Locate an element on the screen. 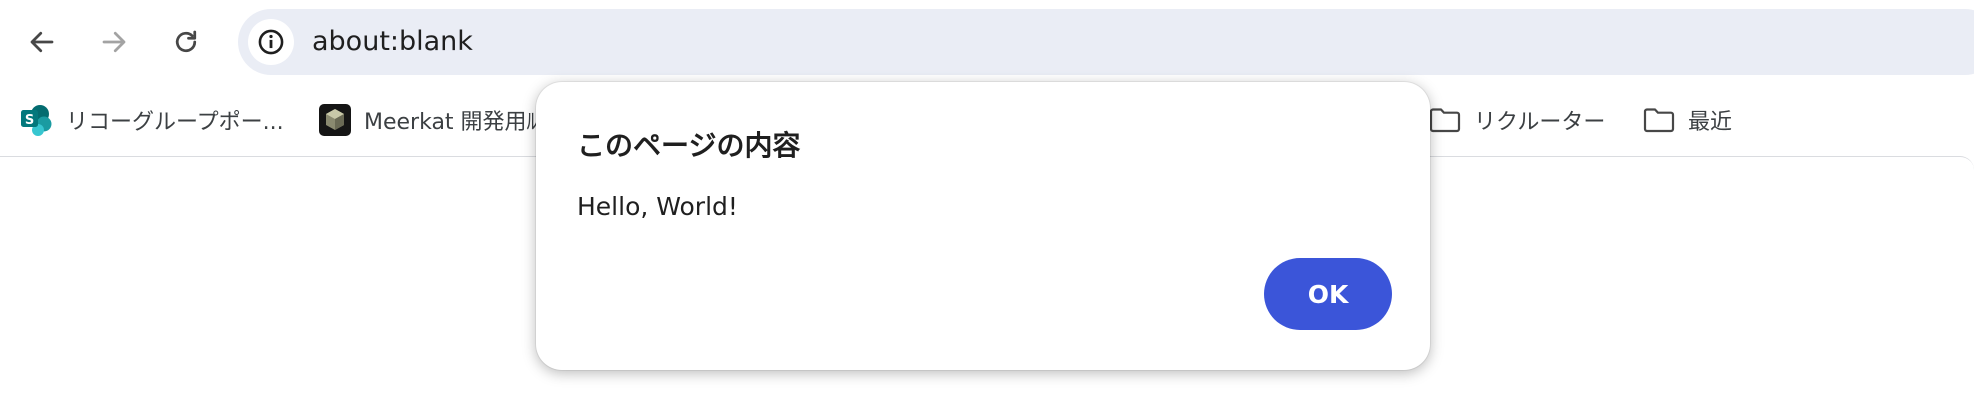 Image resolution: width=1974 pixels, height=404 pixels. forward-button is located at coordinates (114, 42).